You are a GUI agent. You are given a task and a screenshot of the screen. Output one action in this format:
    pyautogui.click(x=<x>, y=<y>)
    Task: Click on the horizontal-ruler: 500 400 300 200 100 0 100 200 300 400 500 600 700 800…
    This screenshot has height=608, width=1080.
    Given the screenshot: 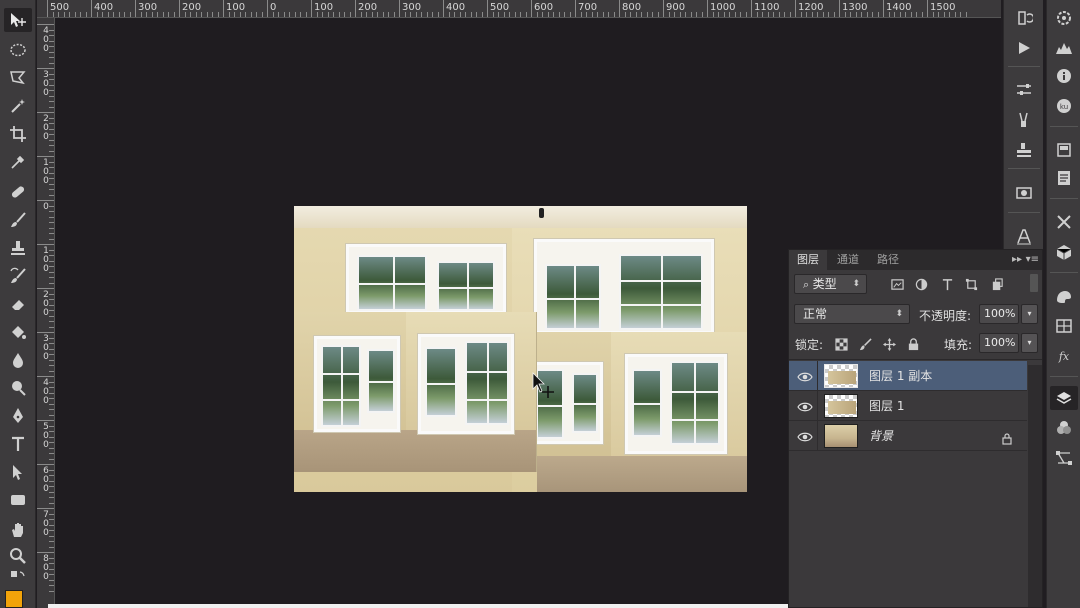 What is the action you would take?
    pyautogui.click(x=519, y=9)
    